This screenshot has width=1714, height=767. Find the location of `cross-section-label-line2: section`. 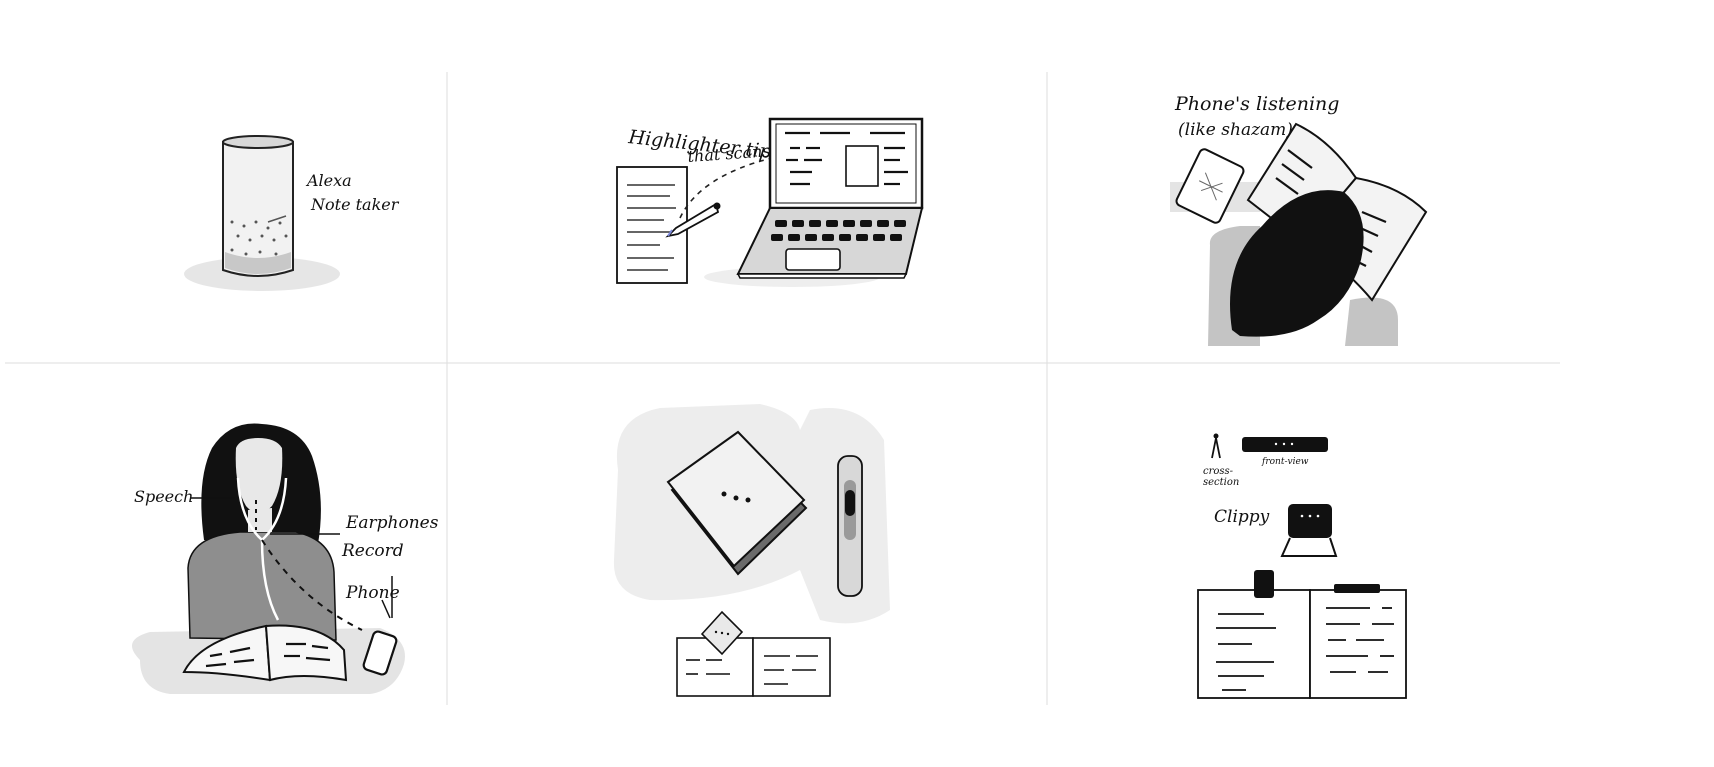

cross-section-label-line2: section is located at coordinates (1221, 482).